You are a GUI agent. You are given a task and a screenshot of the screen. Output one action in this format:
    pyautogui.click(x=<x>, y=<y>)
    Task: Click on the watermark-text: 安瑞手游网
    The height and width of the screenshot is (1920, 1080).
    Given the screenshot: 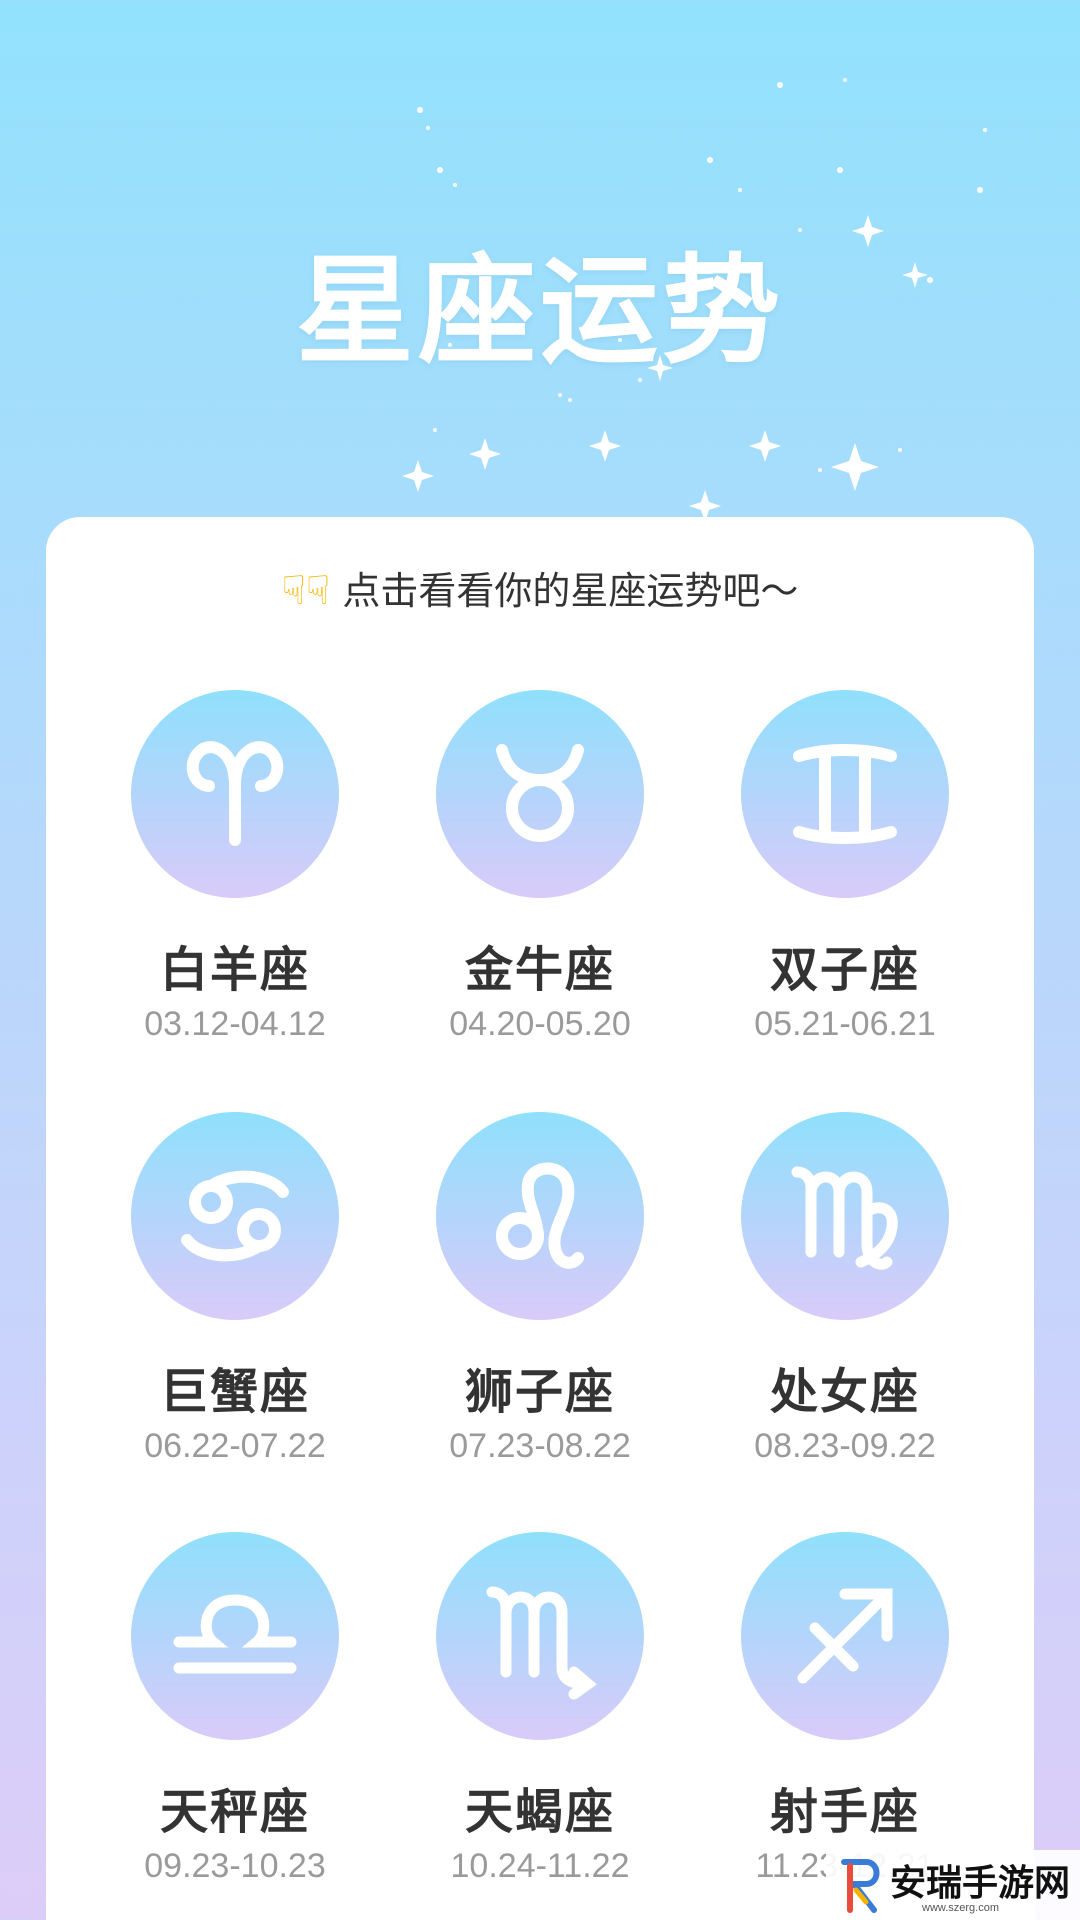 What is the action you would take?
    pyautogui.click(x=980, y=1883)
    